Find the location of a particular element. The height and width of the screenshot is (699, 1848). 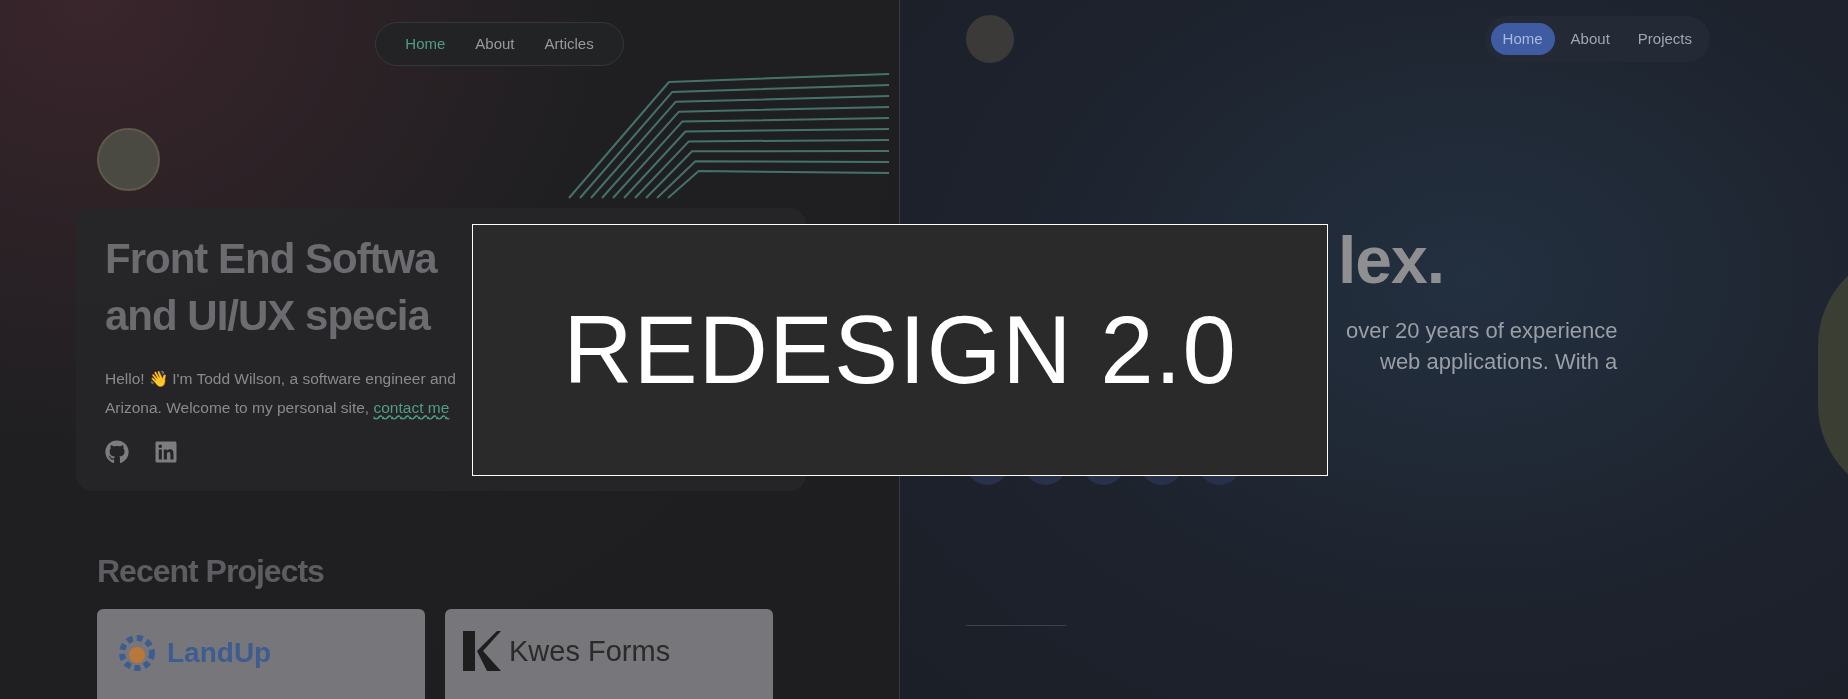

hero-heading-line: and UI/UX specia is located at coordinates (268, 316).